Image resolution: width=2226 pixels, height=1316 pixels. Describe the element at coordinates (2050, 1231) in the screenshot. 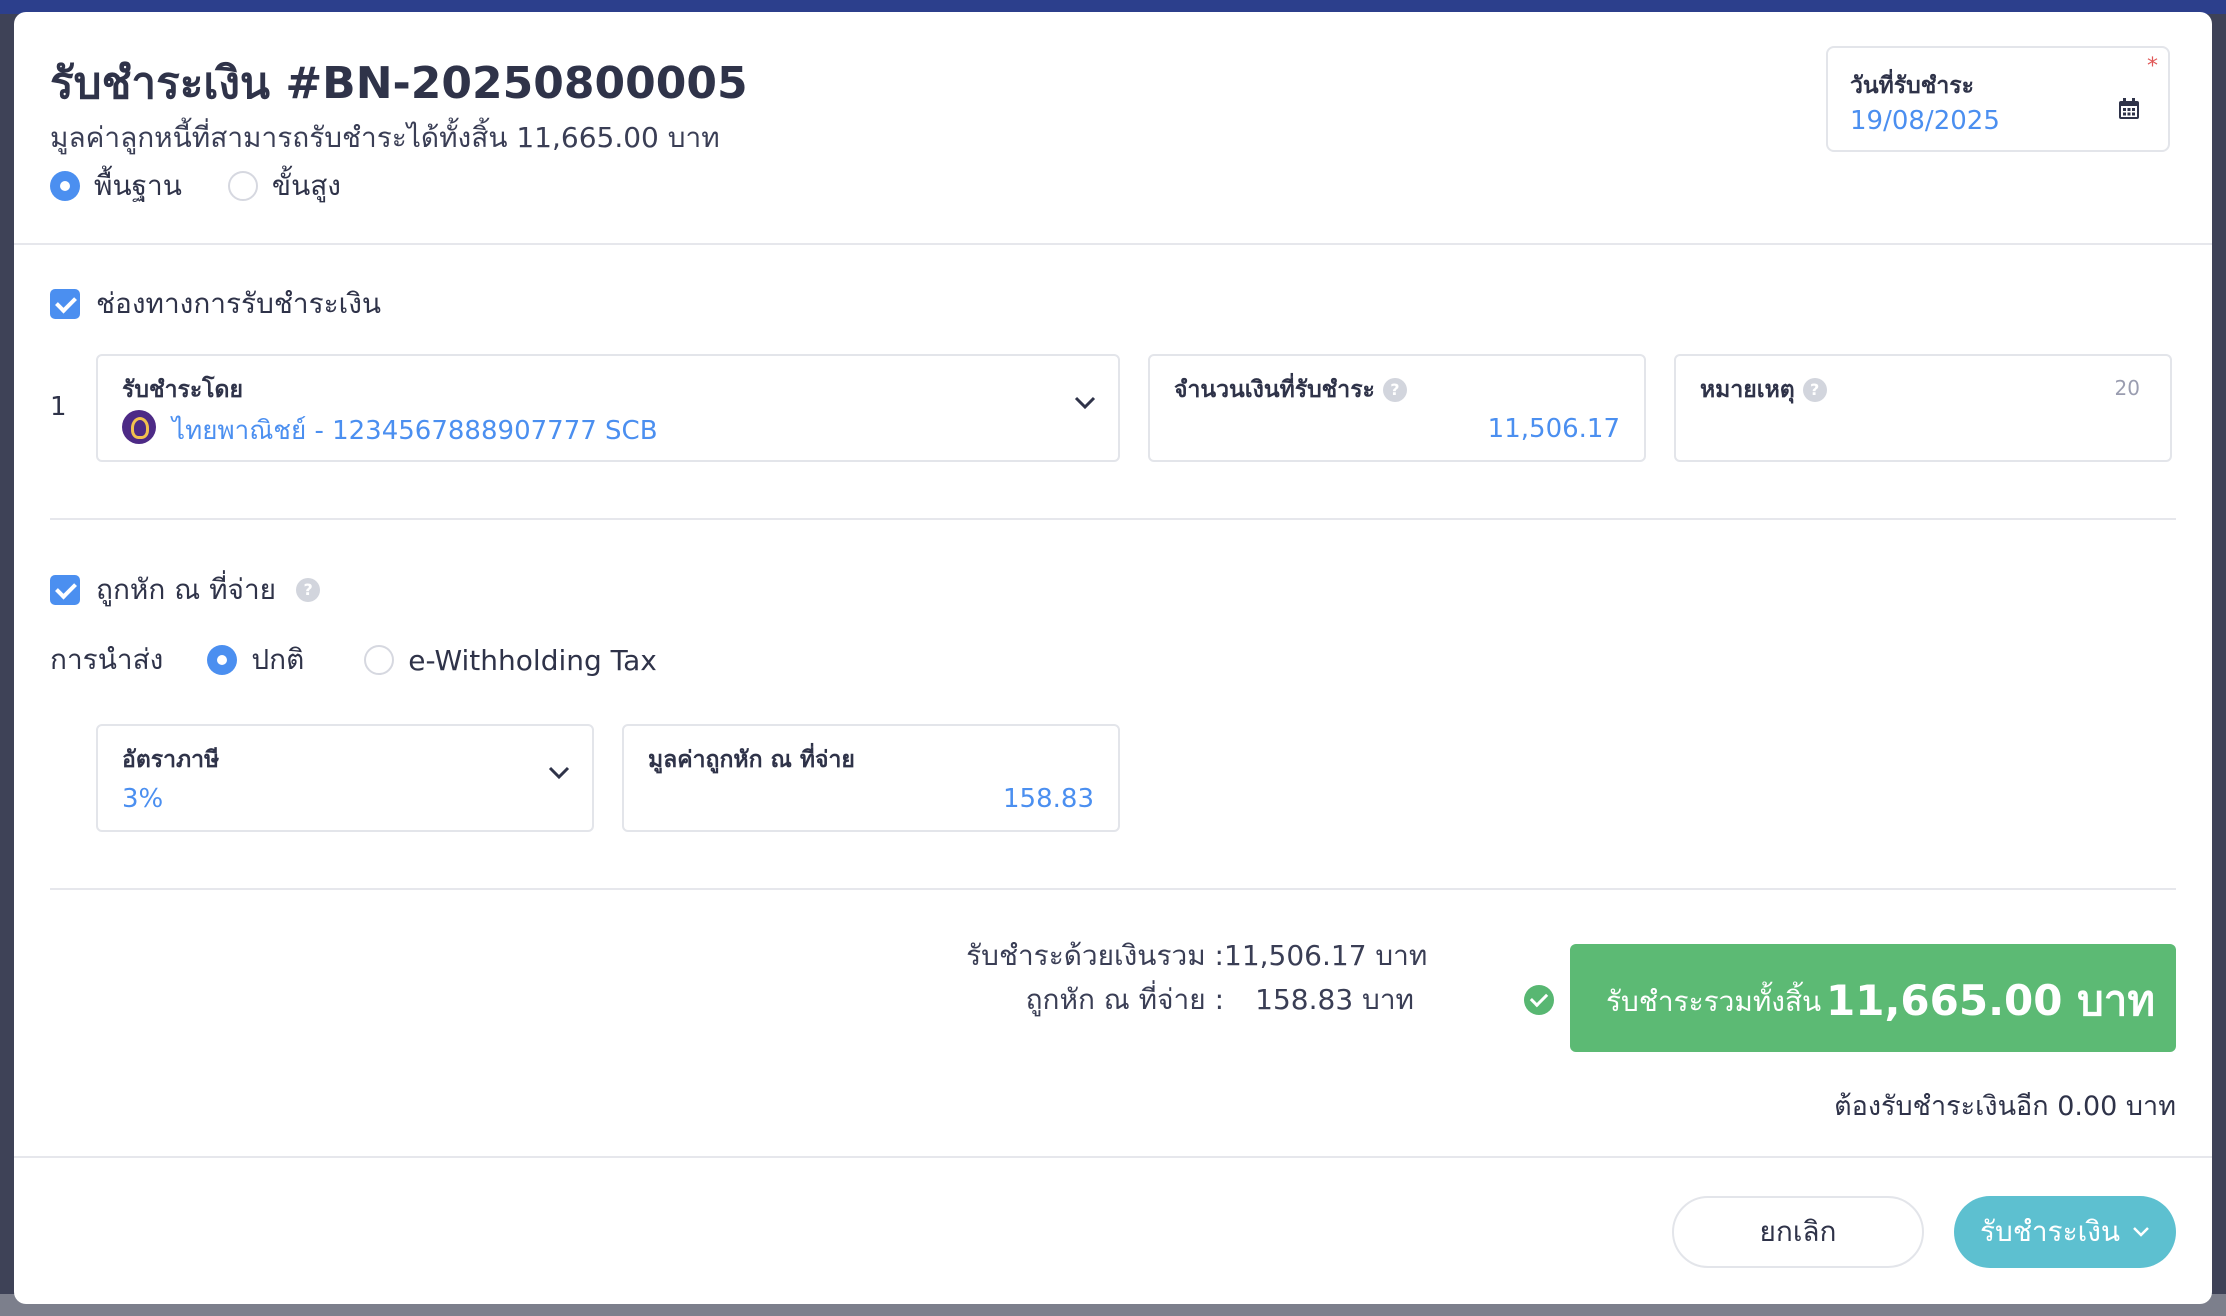

I see `receive-payment-label: รับชำระเงิน` at that location.